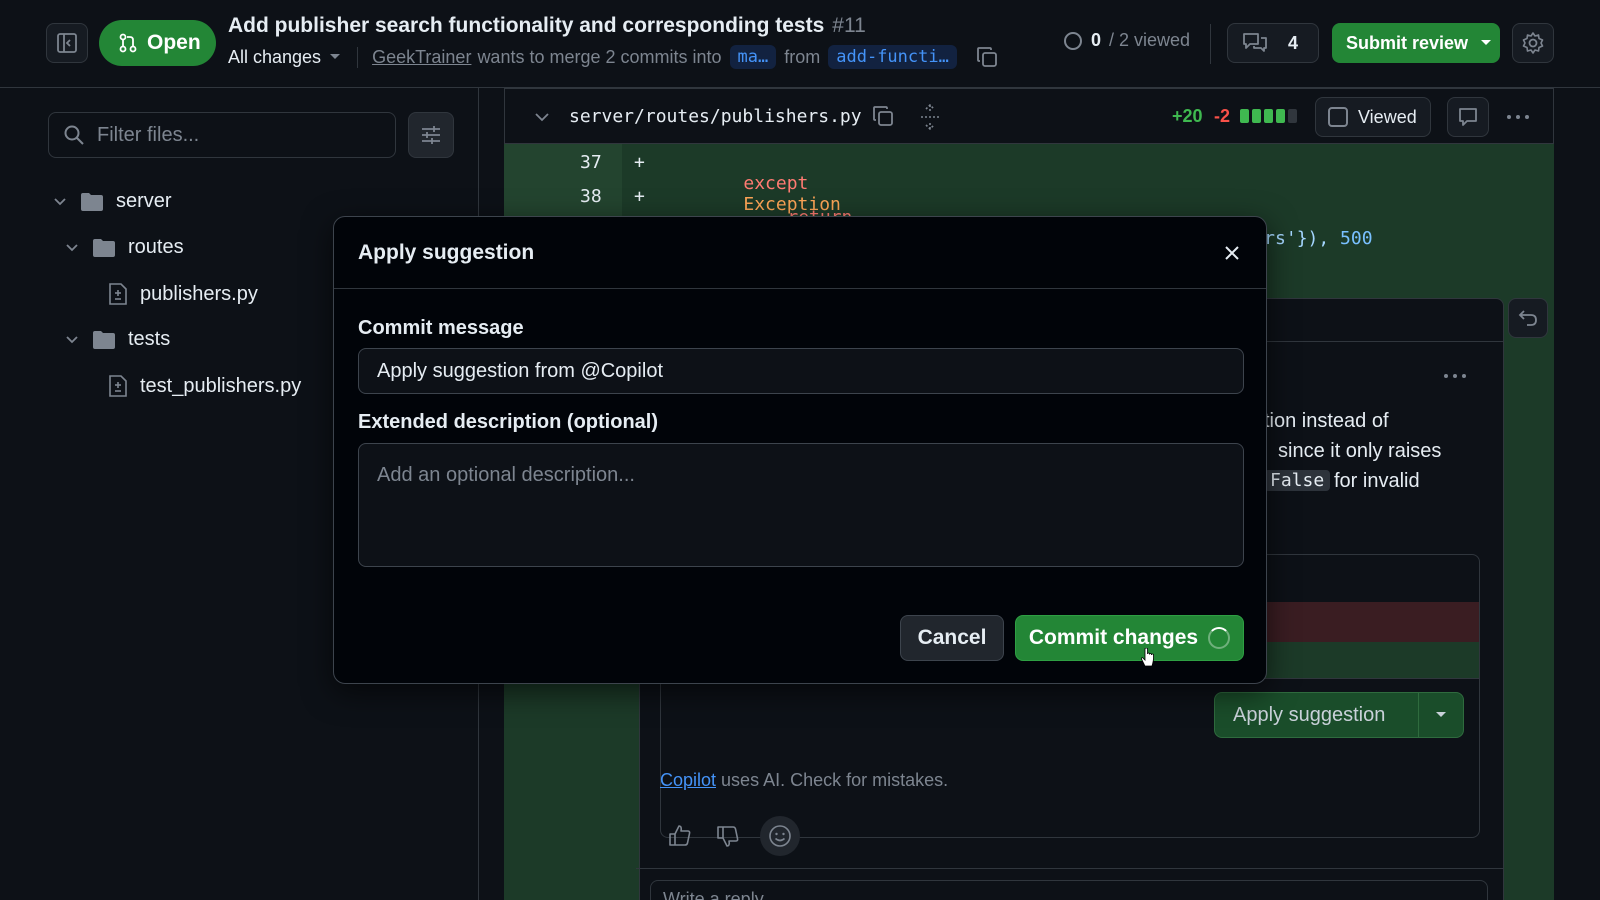 Image resolution: width=1600 pixels, height=900 pixels. I want to click on header-divider, so click(1210, 44).